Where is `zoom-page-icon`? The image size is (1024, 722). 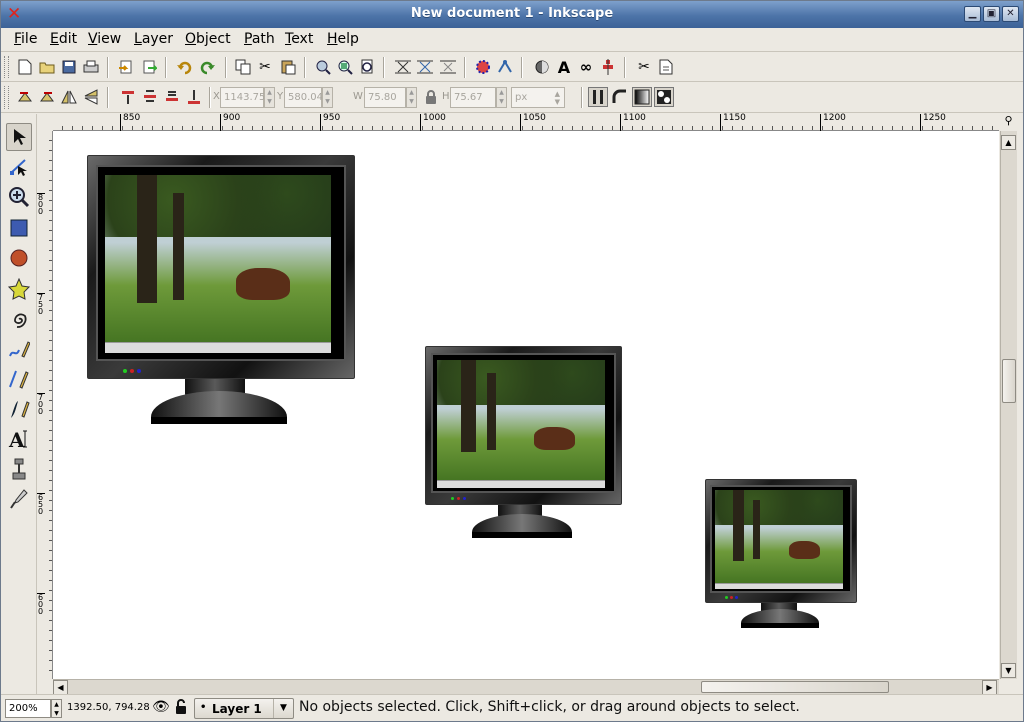 zoom-page-icon is located at coordinates (367, 67).